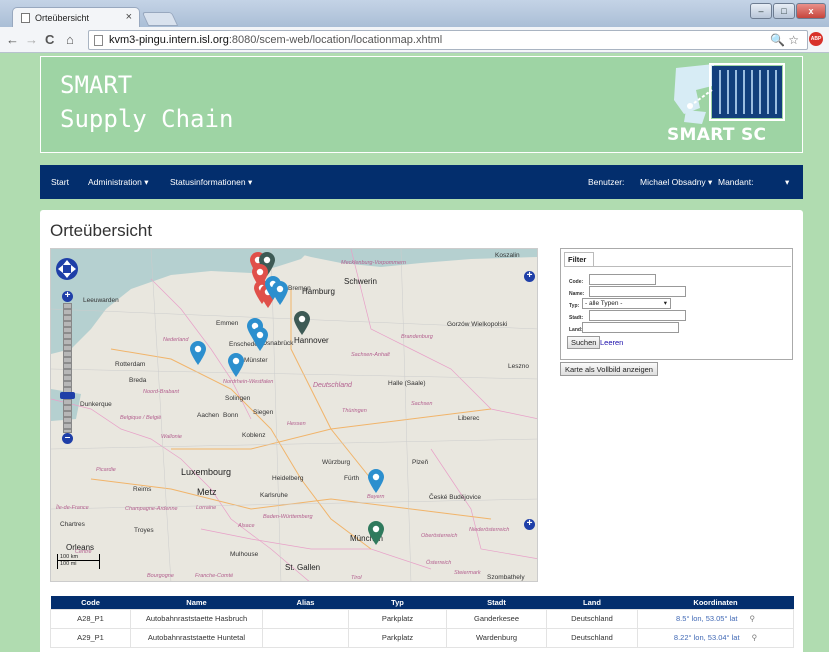  Describe the element at coordinates (811, 11) in the screenshot. I see `window-close-button: x` at that location.